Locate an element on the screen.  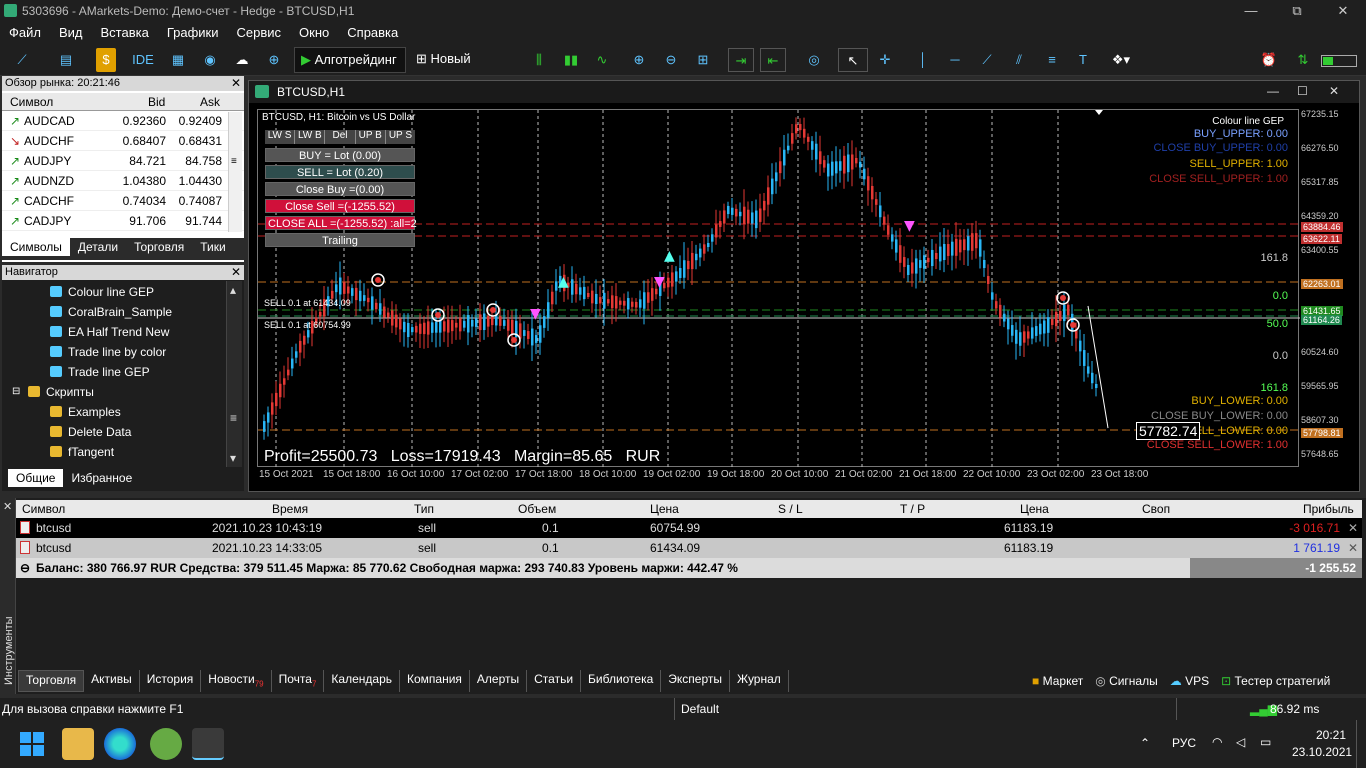
scroll-up-icon: ▴ is located at coordinates (233, 290).